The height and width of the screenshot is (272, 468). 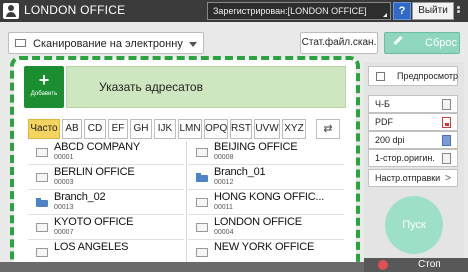 I want to click on corner-mark-icon, so click(x=385, y=15).